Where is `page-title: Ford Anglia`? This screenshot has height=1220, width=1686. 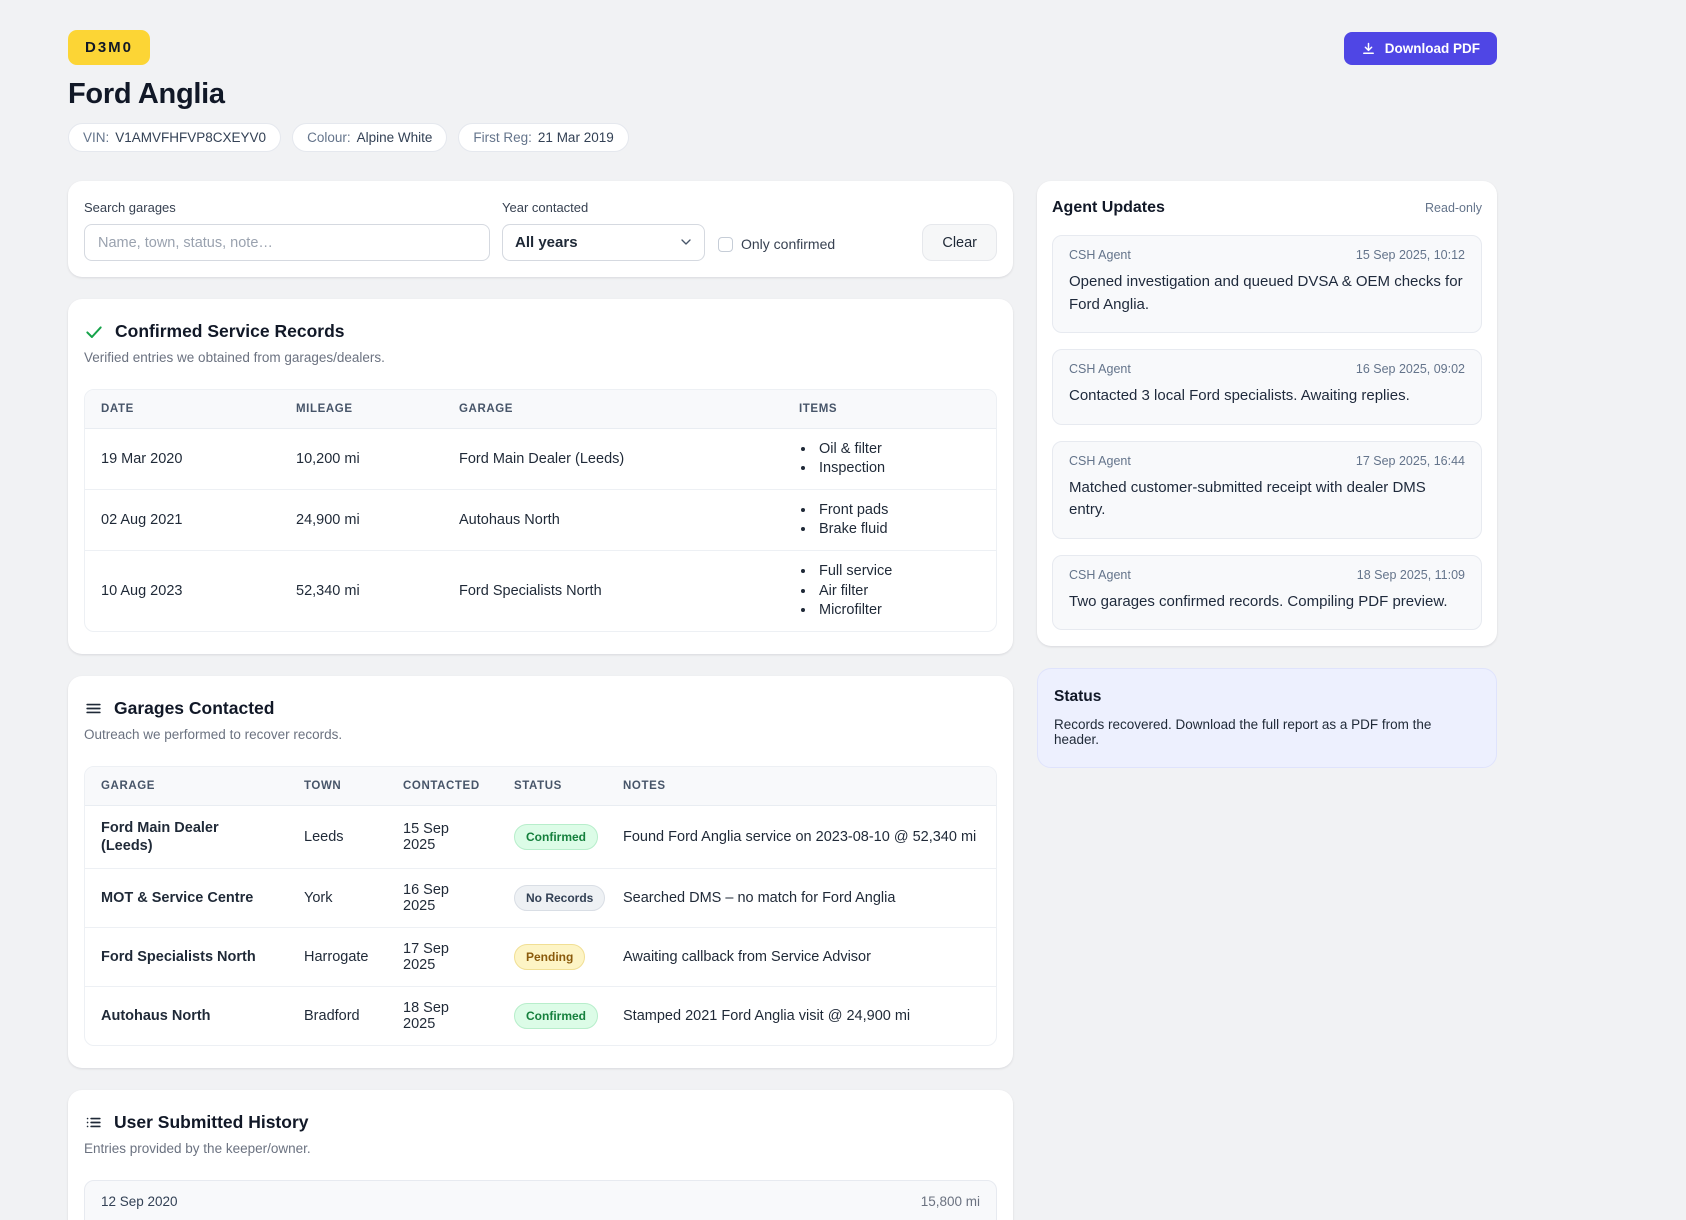 page-title: Ford Anglia is located at coordinates (146, 94).